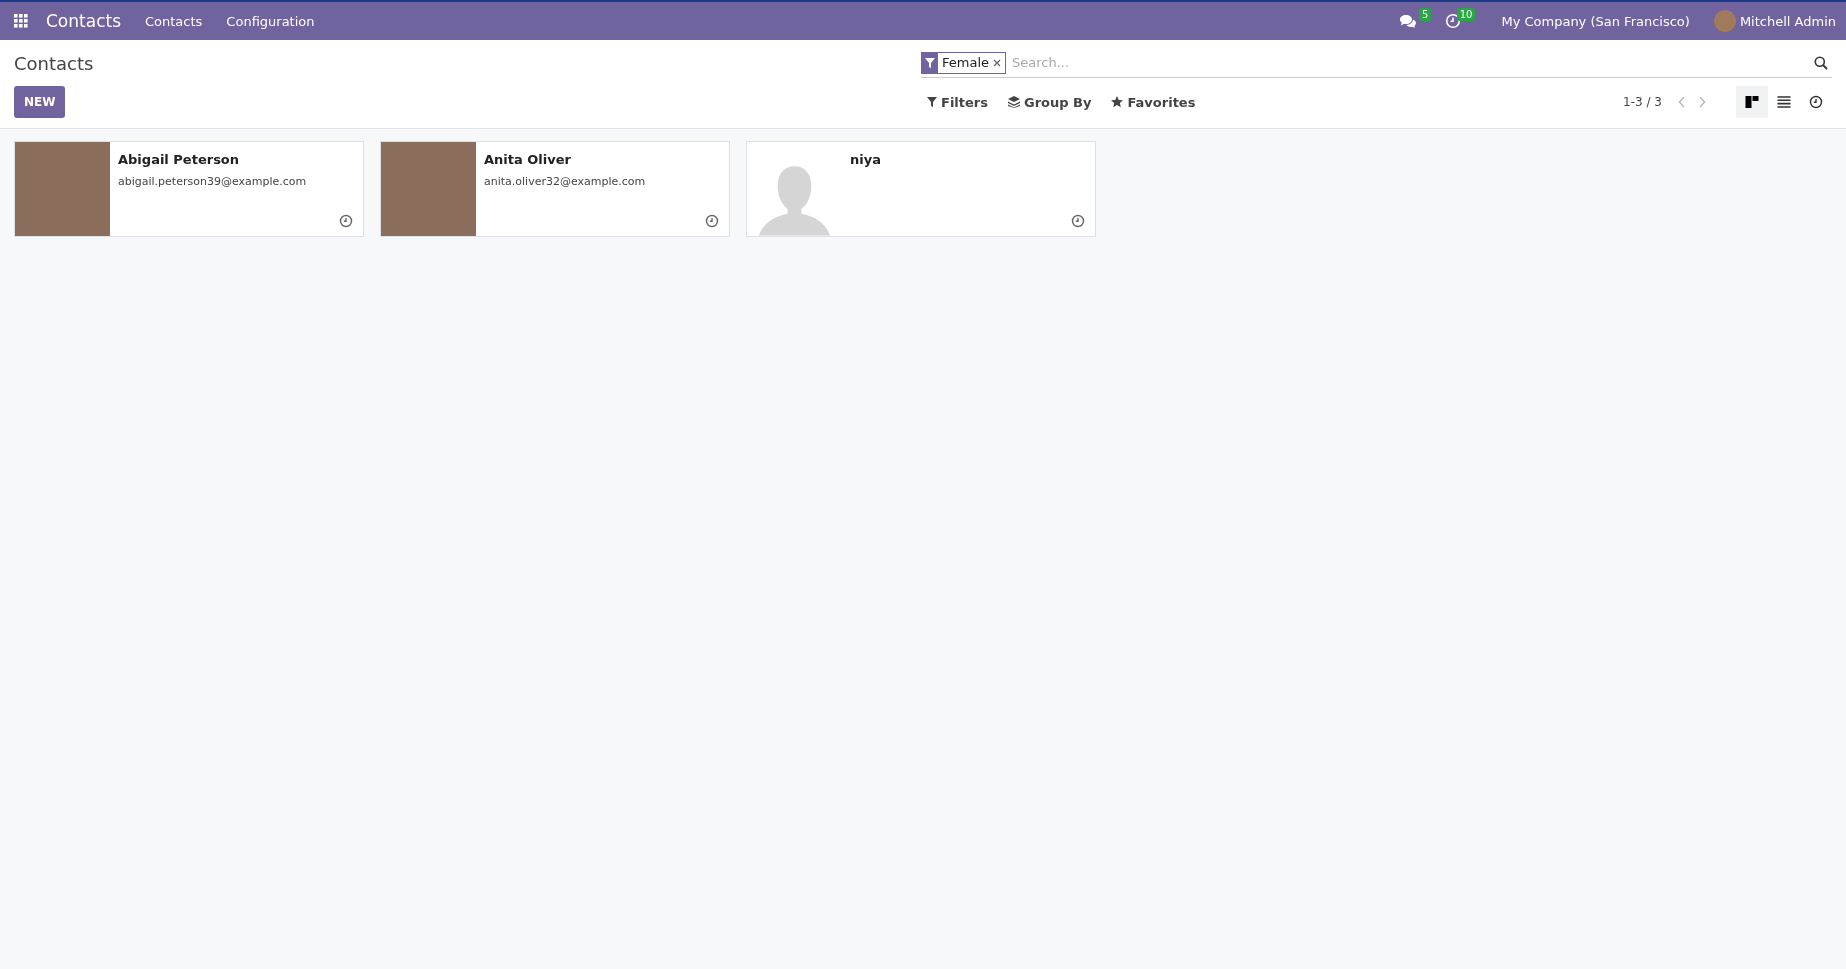 Image resolution: width=1846 pixels, height=969 pixels. What do you see at coordinates (1425, 14) in the screenshot?
I see `message-count-badge: 5` at bounding box center [1425, 14].